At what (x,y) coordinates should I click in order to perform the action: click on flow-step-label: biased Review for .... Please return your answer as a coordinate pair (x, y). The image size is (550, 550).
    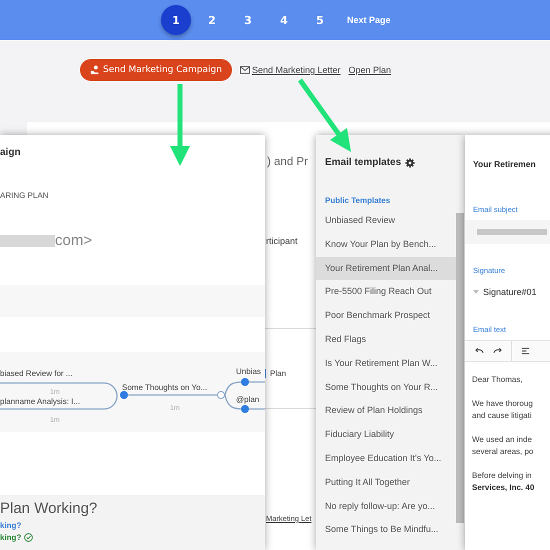
    Looking at the image, I should click on (36, 373).